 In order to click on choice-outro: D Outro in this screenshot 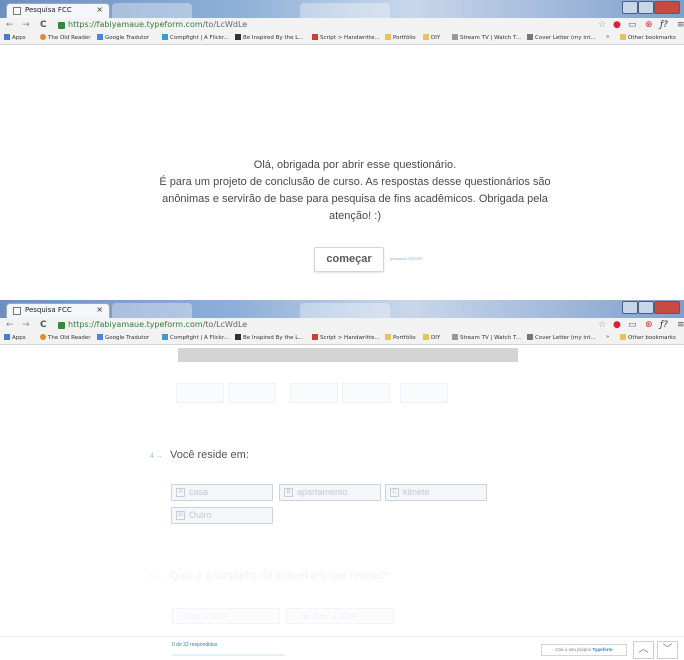, I will do `click(222, 515)`.